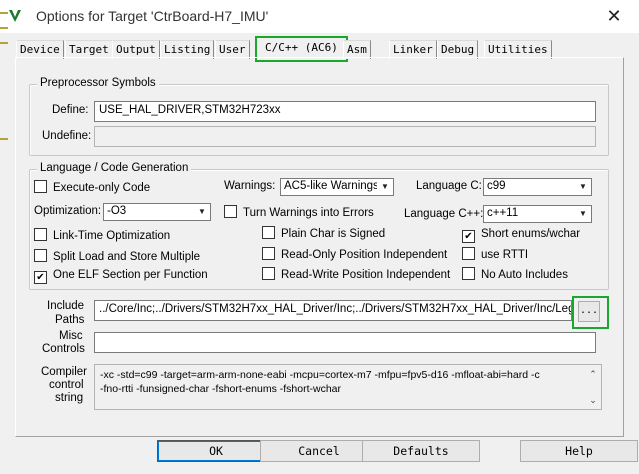 The image size is (639, 474). I want to click on turn-warnings-errors-label: Turn Warnings into Errors, so click(308, 213).